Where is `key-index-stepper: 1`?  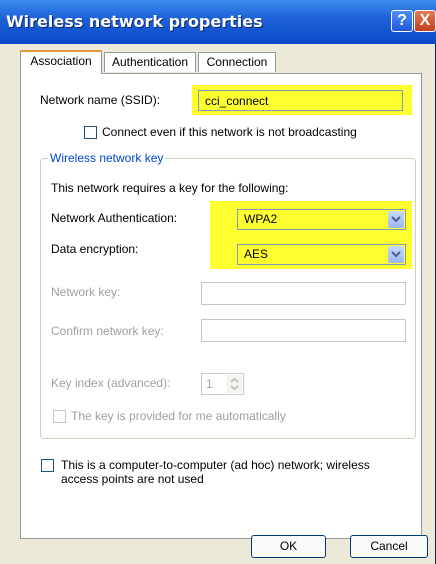 key-index-stepper: 1 is located at coordinates (222, 384).